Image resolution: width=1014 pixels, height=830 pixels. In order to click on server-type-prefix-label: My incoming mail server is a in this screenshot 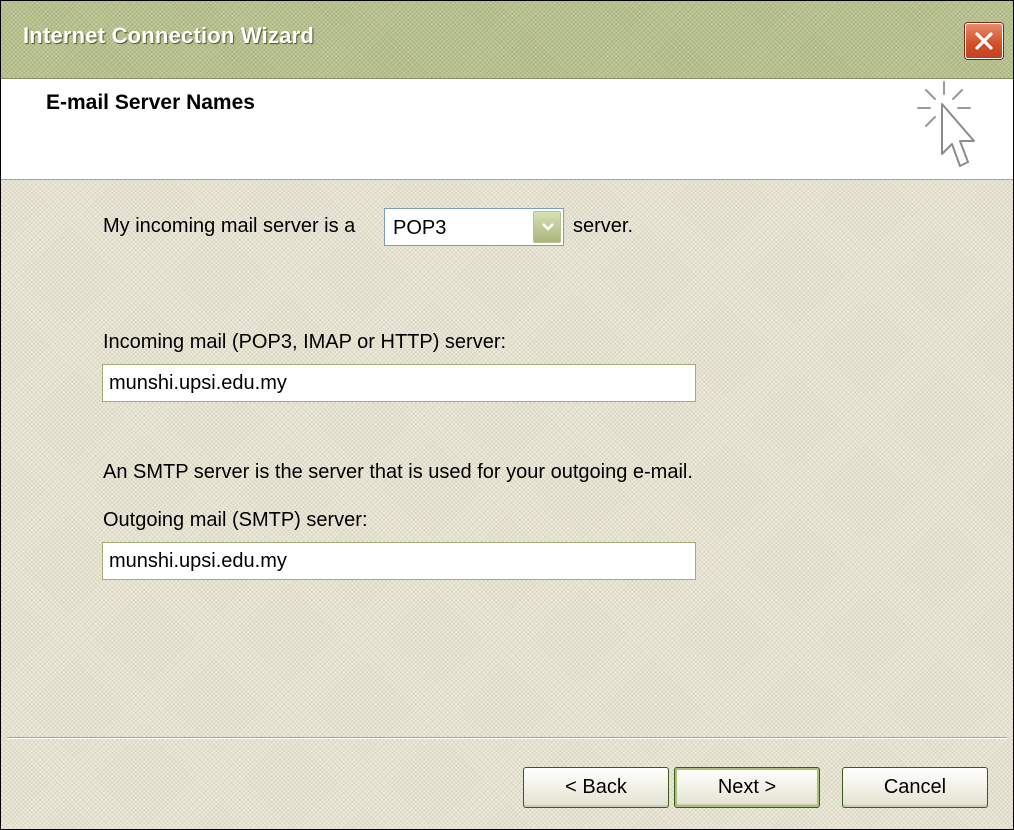, I will do `click(229, 226)`.